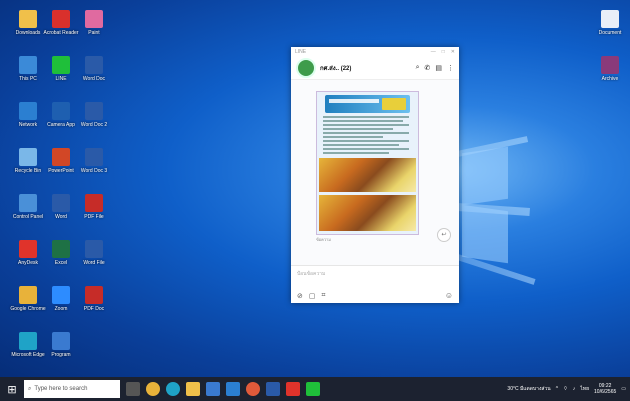  I want to click on desktop-shortcut: Program, so click(61, 345).